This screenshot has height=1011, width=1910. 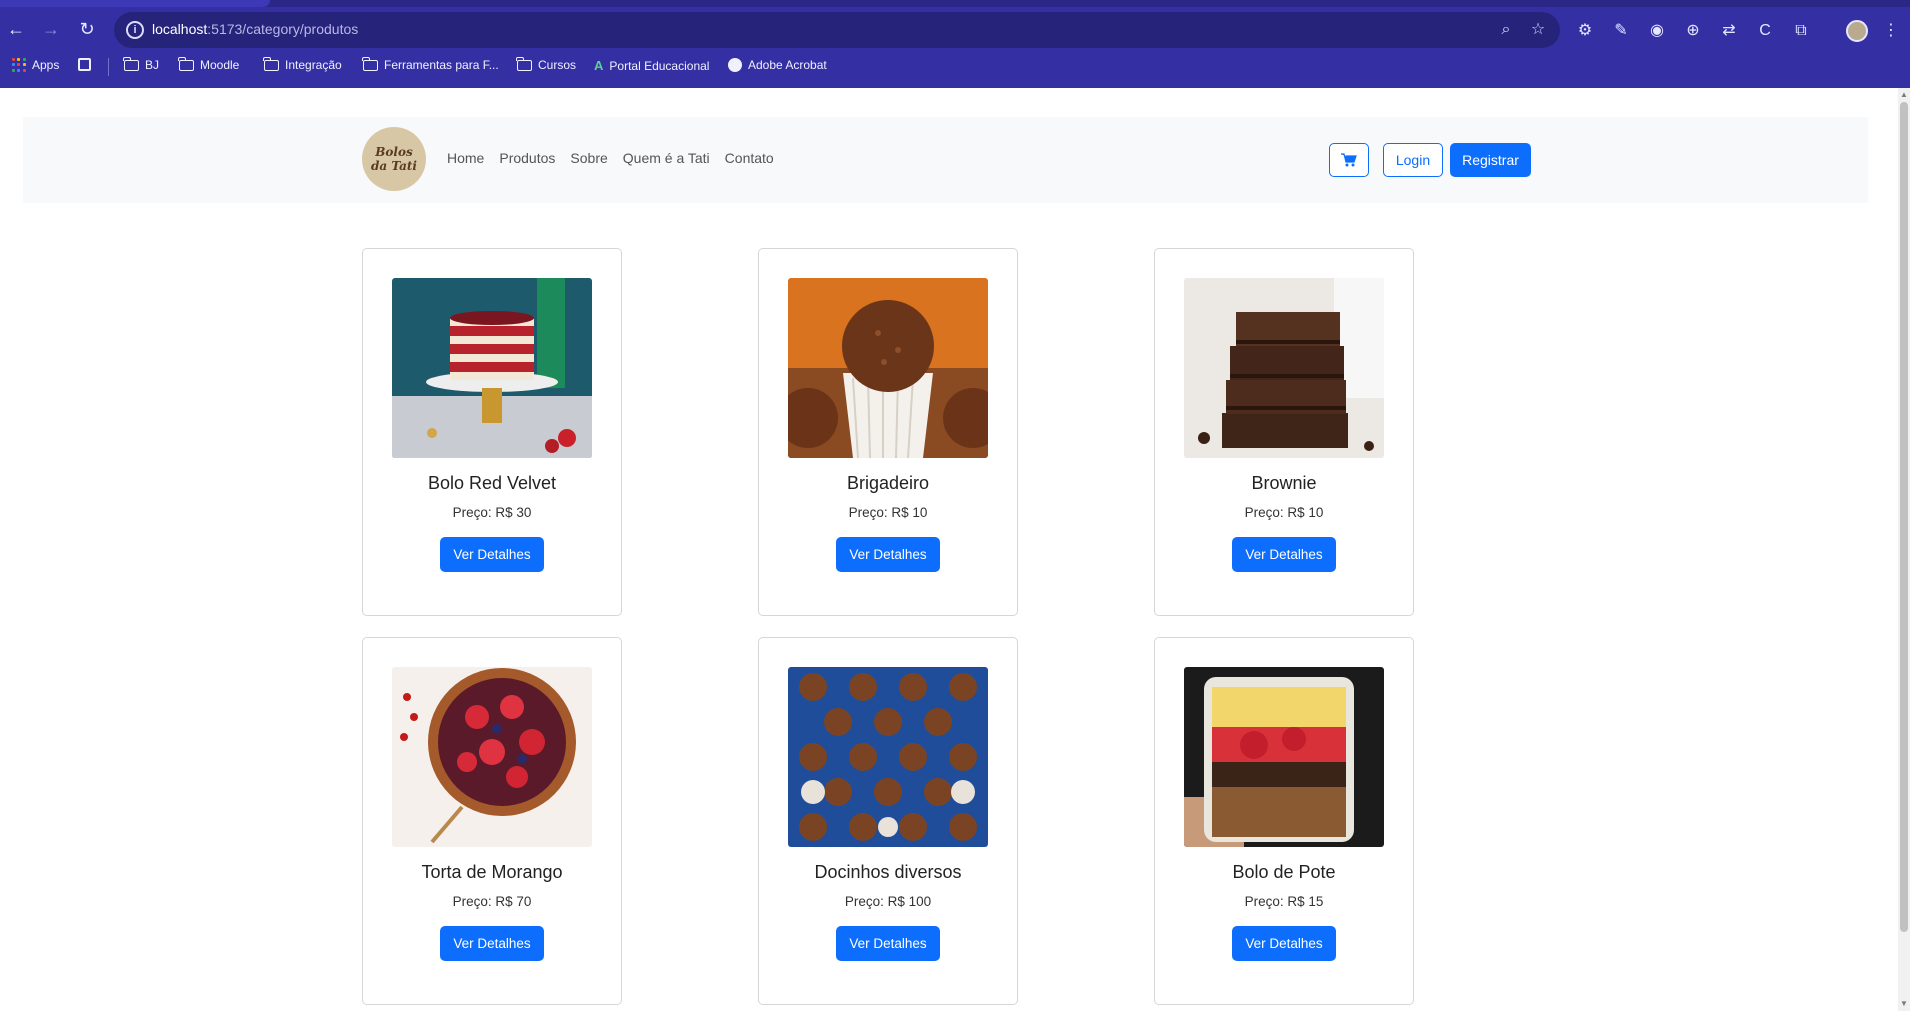 What do you see at coordinates (492, 872) in the screenshot?
I see `product-name: Torta de Morango` at bounding box center [492, 872].